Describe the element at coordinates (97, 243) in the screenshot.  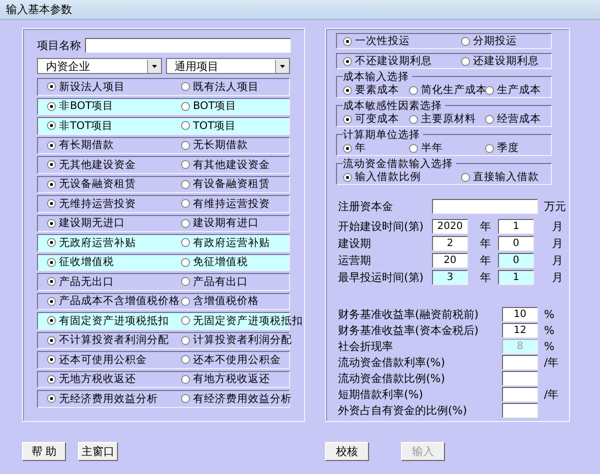
I see `radio-label: 无政府运营补贴` at that location.